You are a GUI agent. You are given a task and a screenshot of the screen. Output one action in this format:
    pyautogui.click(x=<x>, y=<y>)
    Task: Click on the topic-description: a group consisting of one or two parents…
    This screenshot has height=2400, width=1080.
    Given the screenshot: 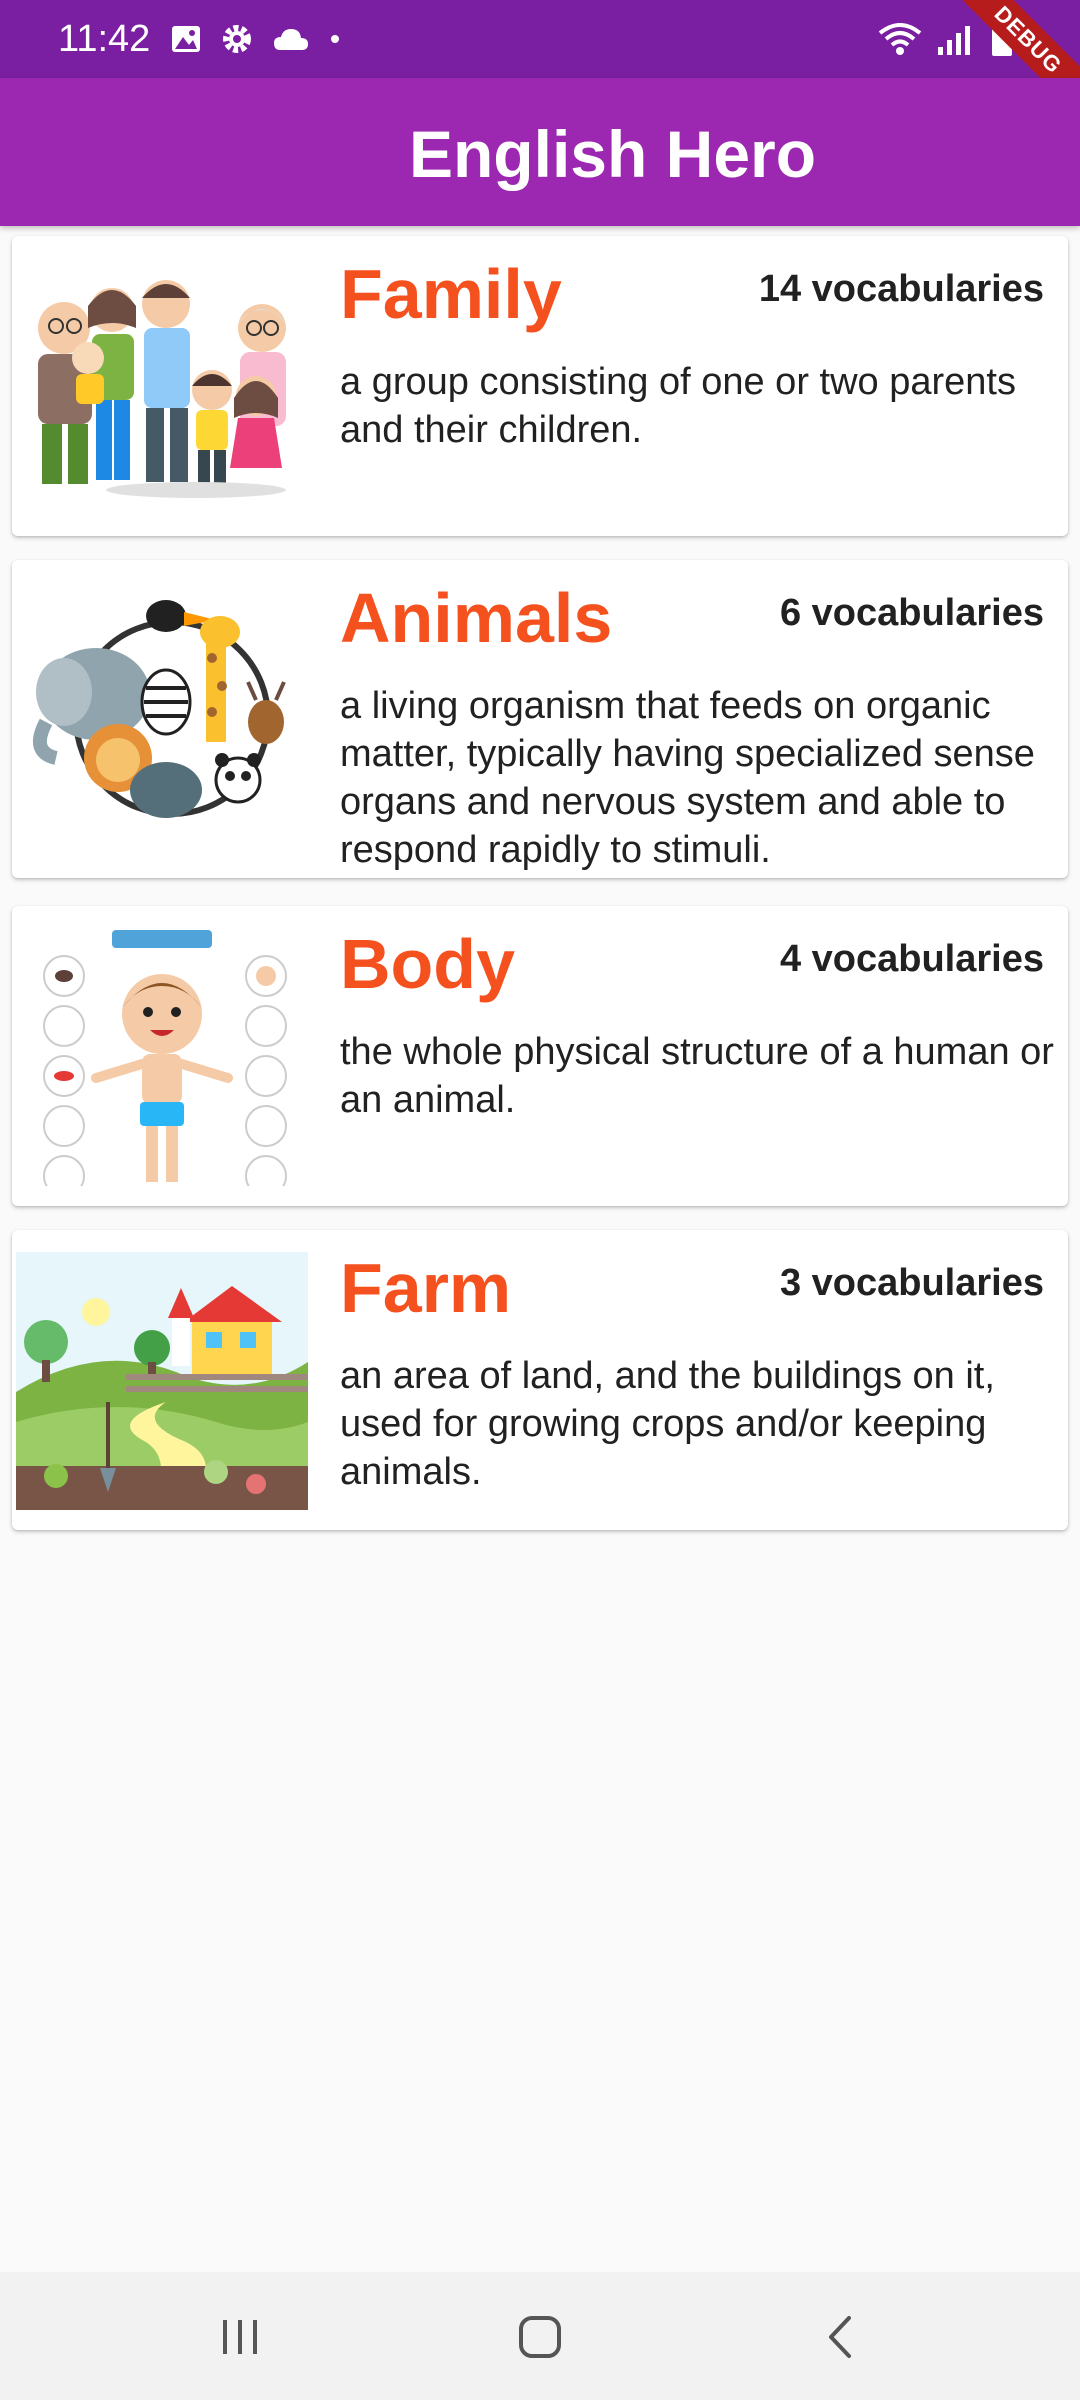 What is the action you would take?
    pyautogui.click(x=678, y=406)
    